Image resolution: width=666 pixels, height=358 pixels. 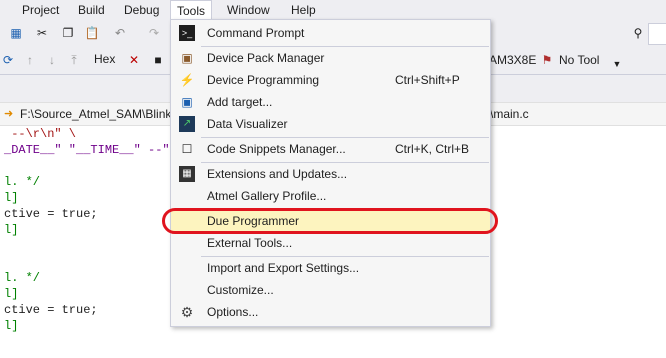 I want to click on tool-selector: No Tool, so click(x=579, y=60).